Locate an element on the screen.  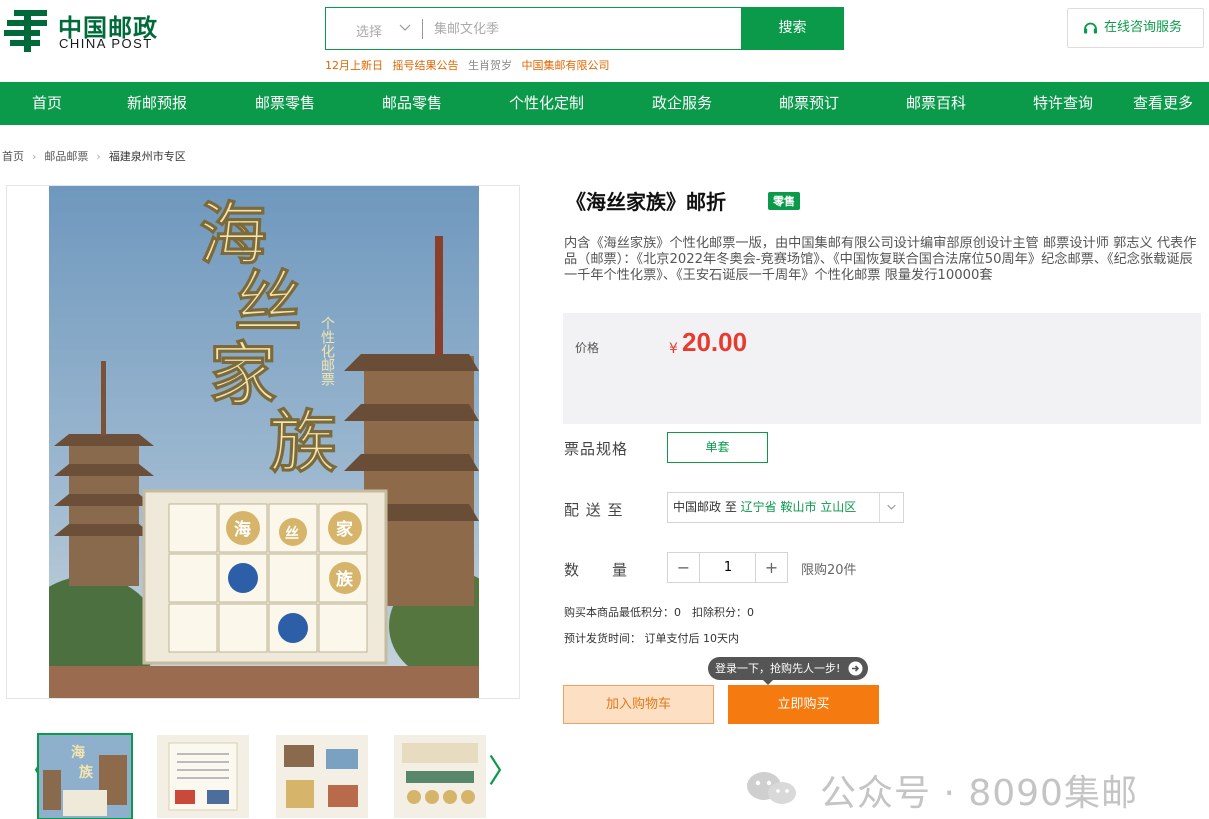
retail-badge: 零售 is located at coordinates (784, 201).